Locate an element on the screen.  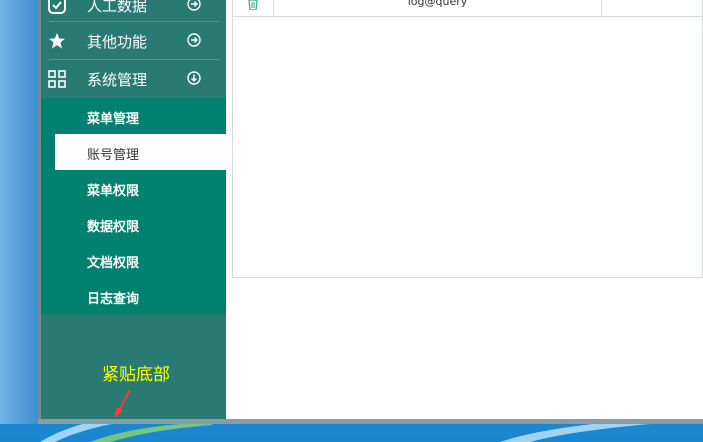
star-icon is located at coordinates (57, 41).